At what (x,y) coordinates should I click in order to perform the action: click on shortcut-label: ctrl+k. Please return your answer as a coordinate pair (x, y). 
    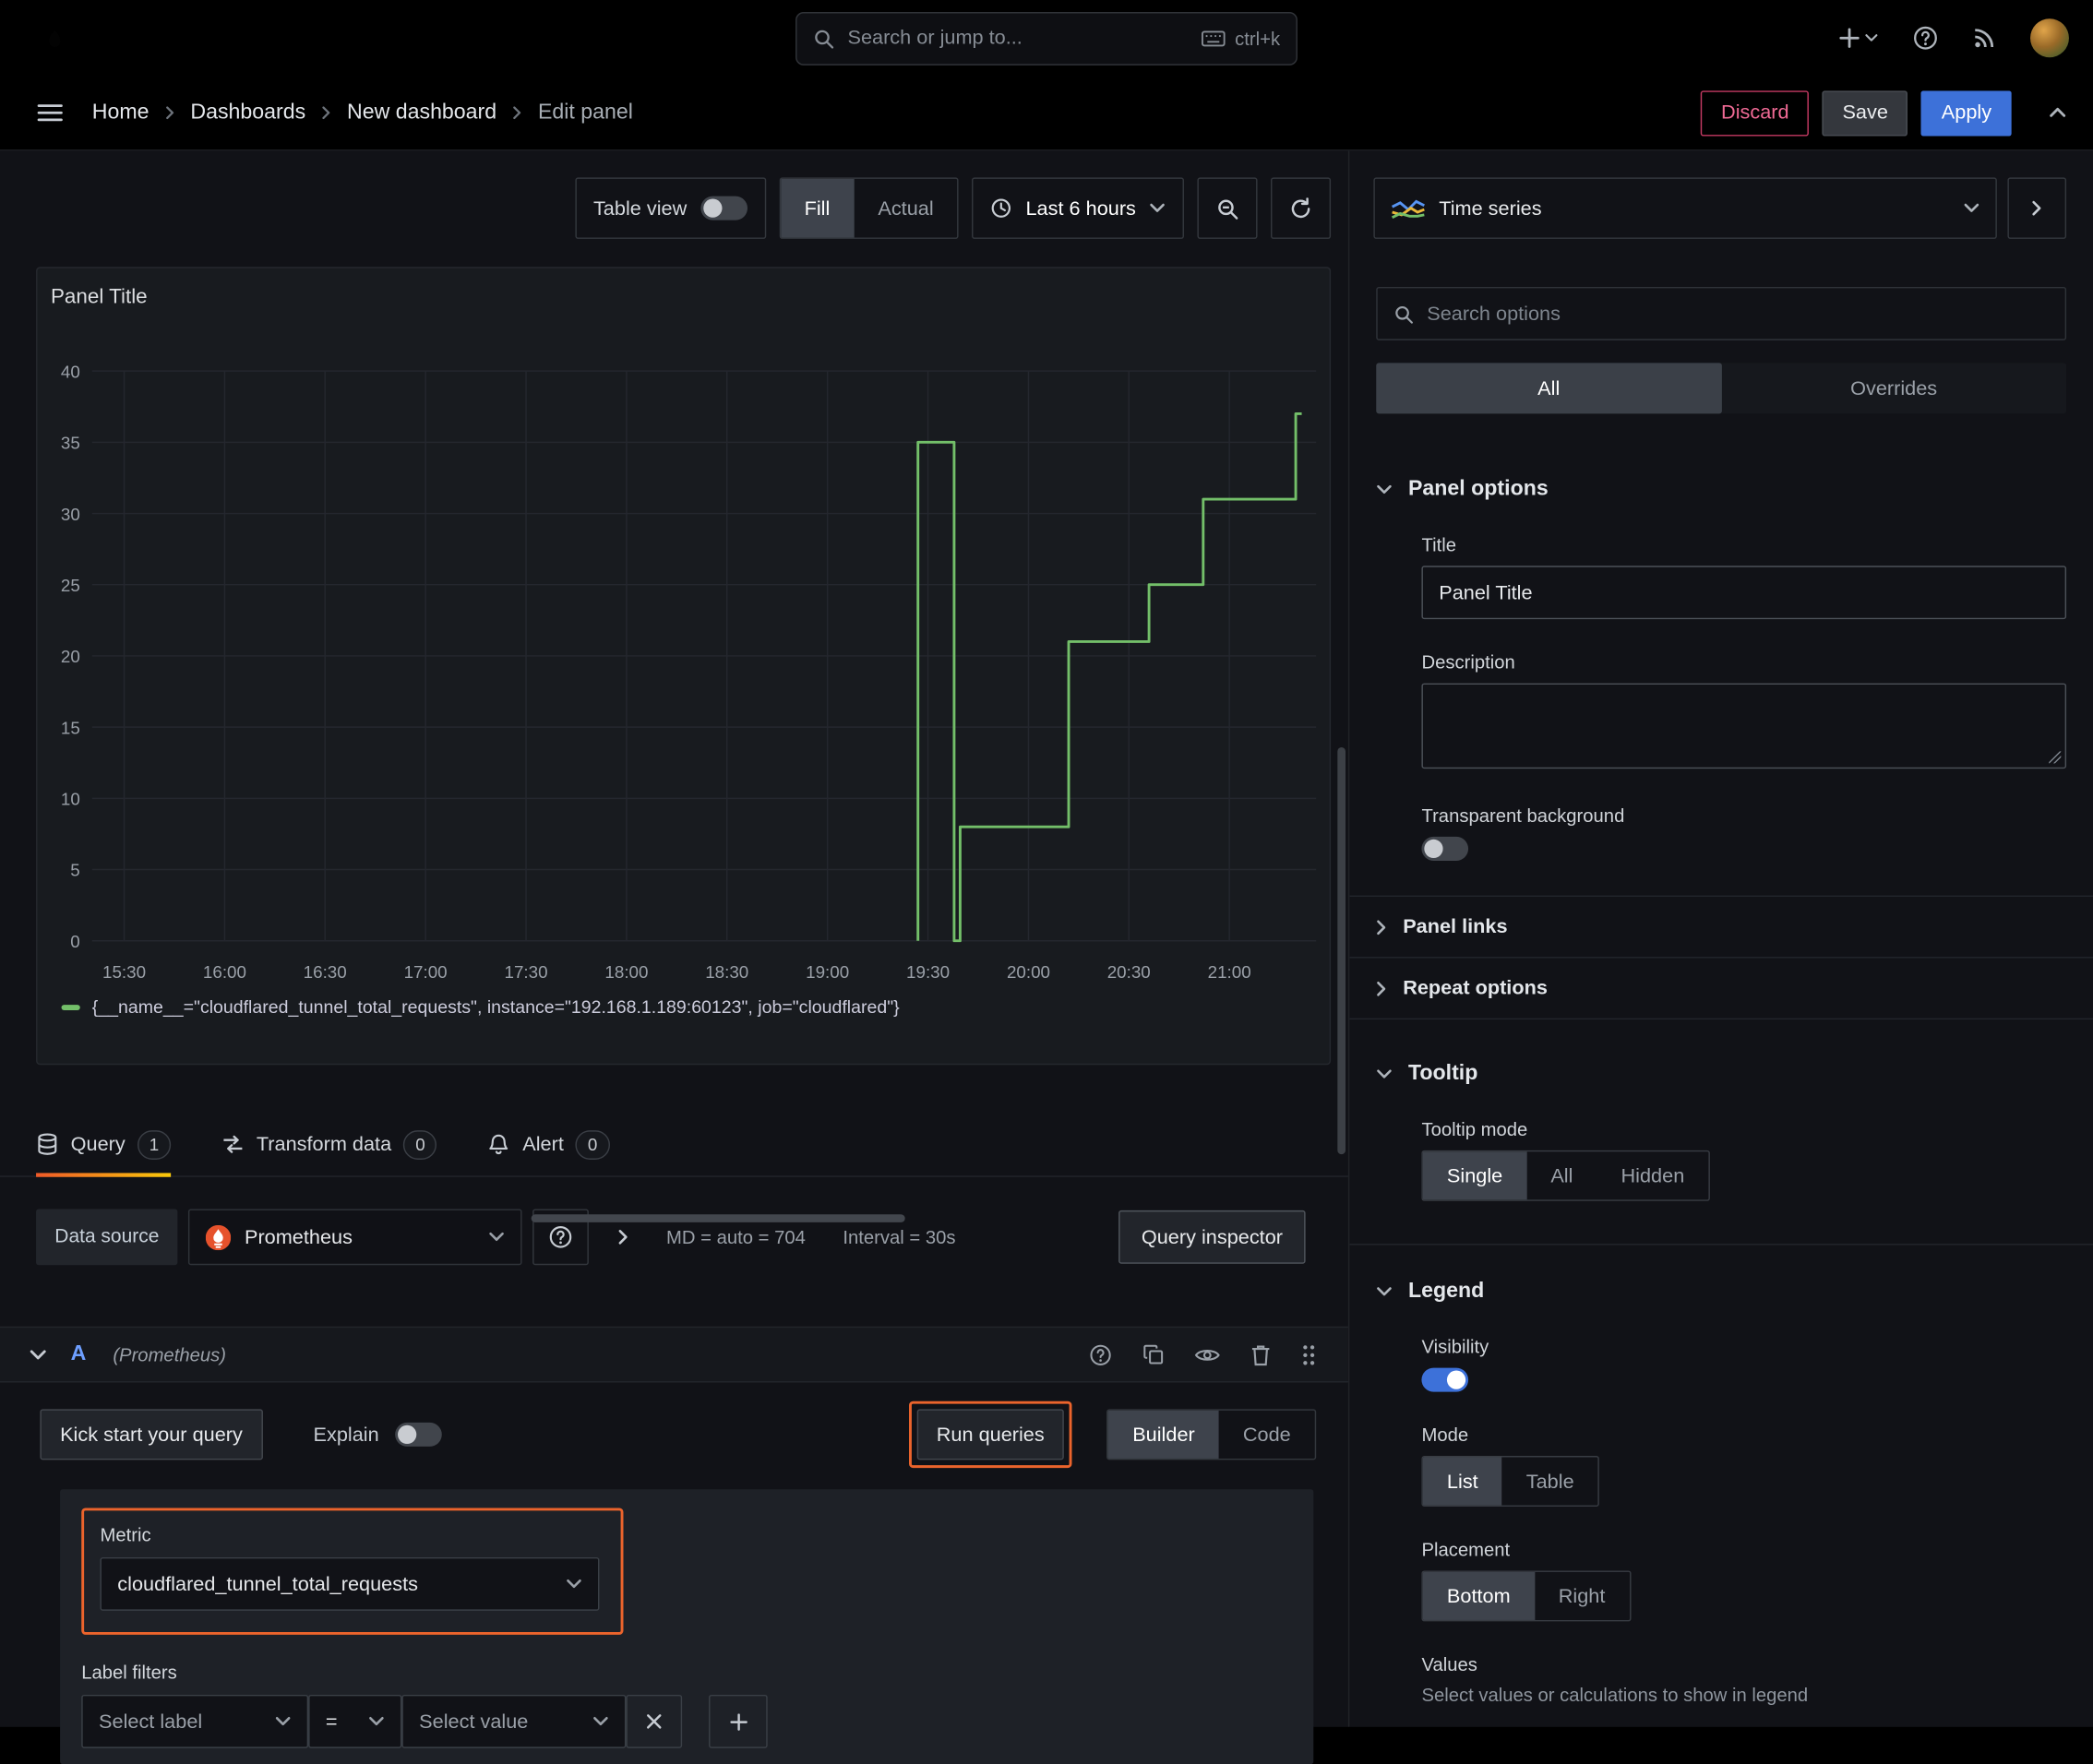
    Looking at the image, I should click on (1258, 38).